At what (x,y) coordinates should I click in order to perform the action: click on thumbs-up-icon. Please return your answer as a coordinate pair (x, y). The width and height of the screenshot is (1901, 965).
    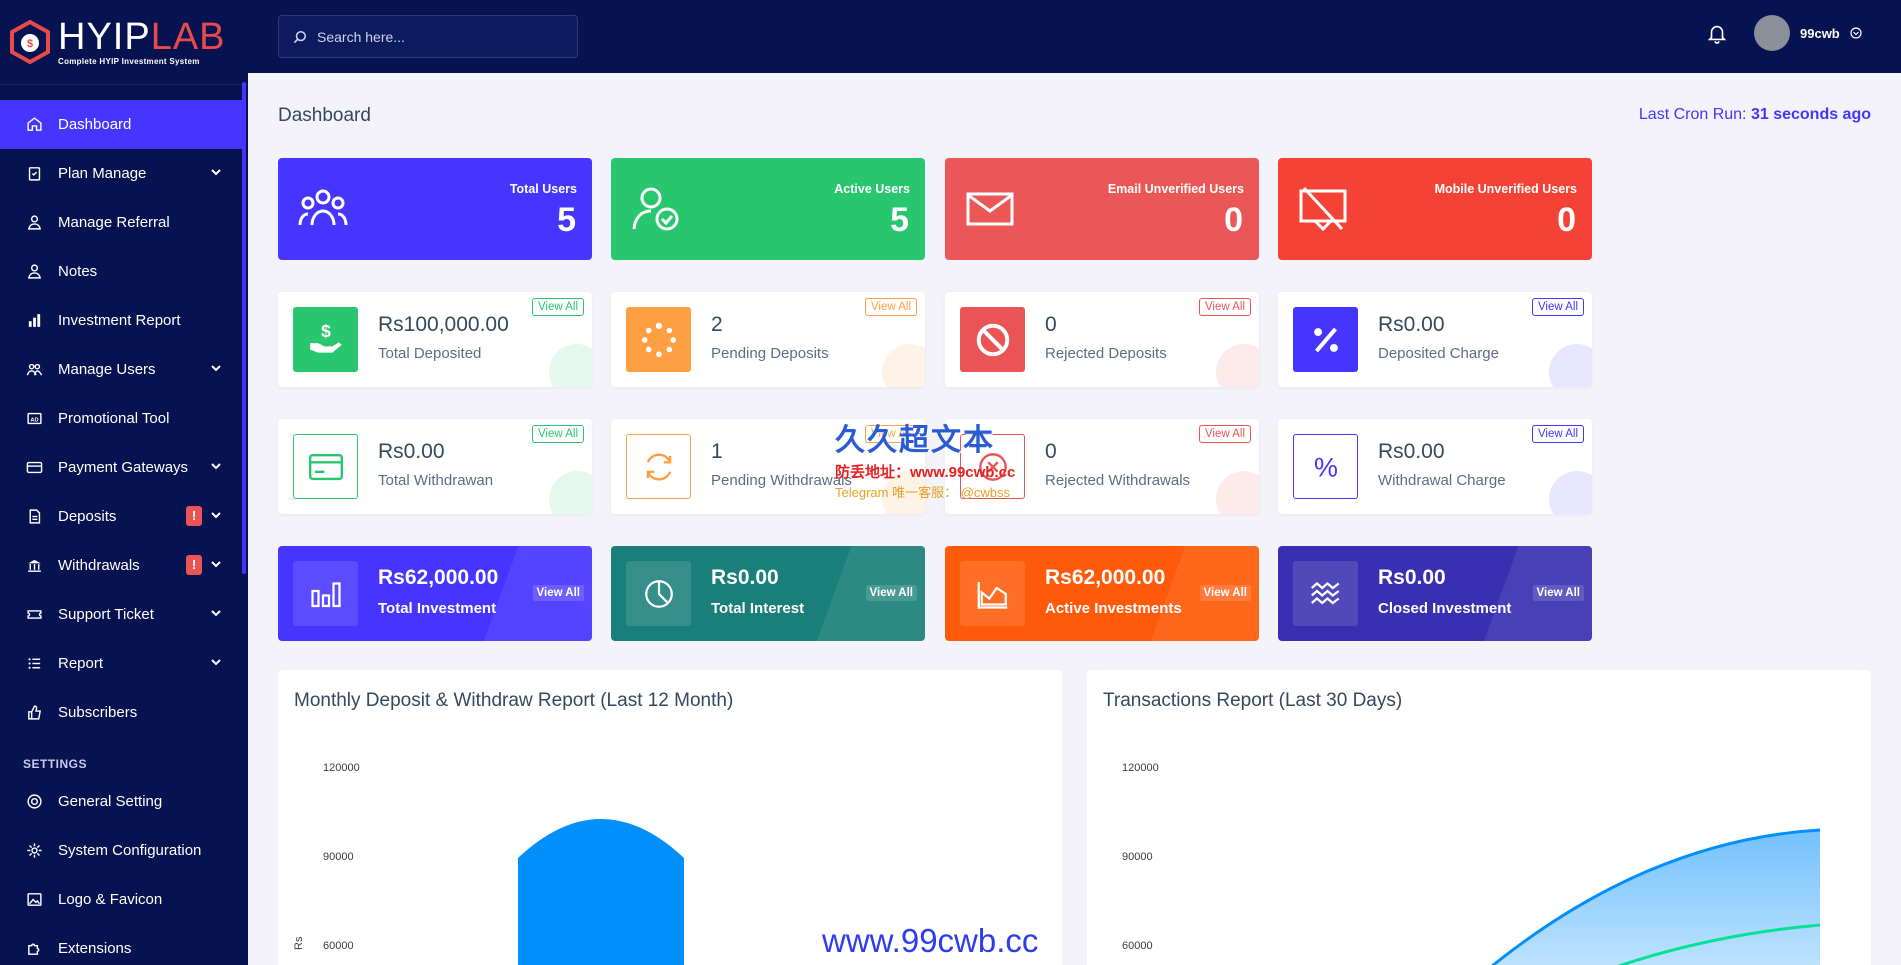
    Looking at the image, I should click on (34, 713).